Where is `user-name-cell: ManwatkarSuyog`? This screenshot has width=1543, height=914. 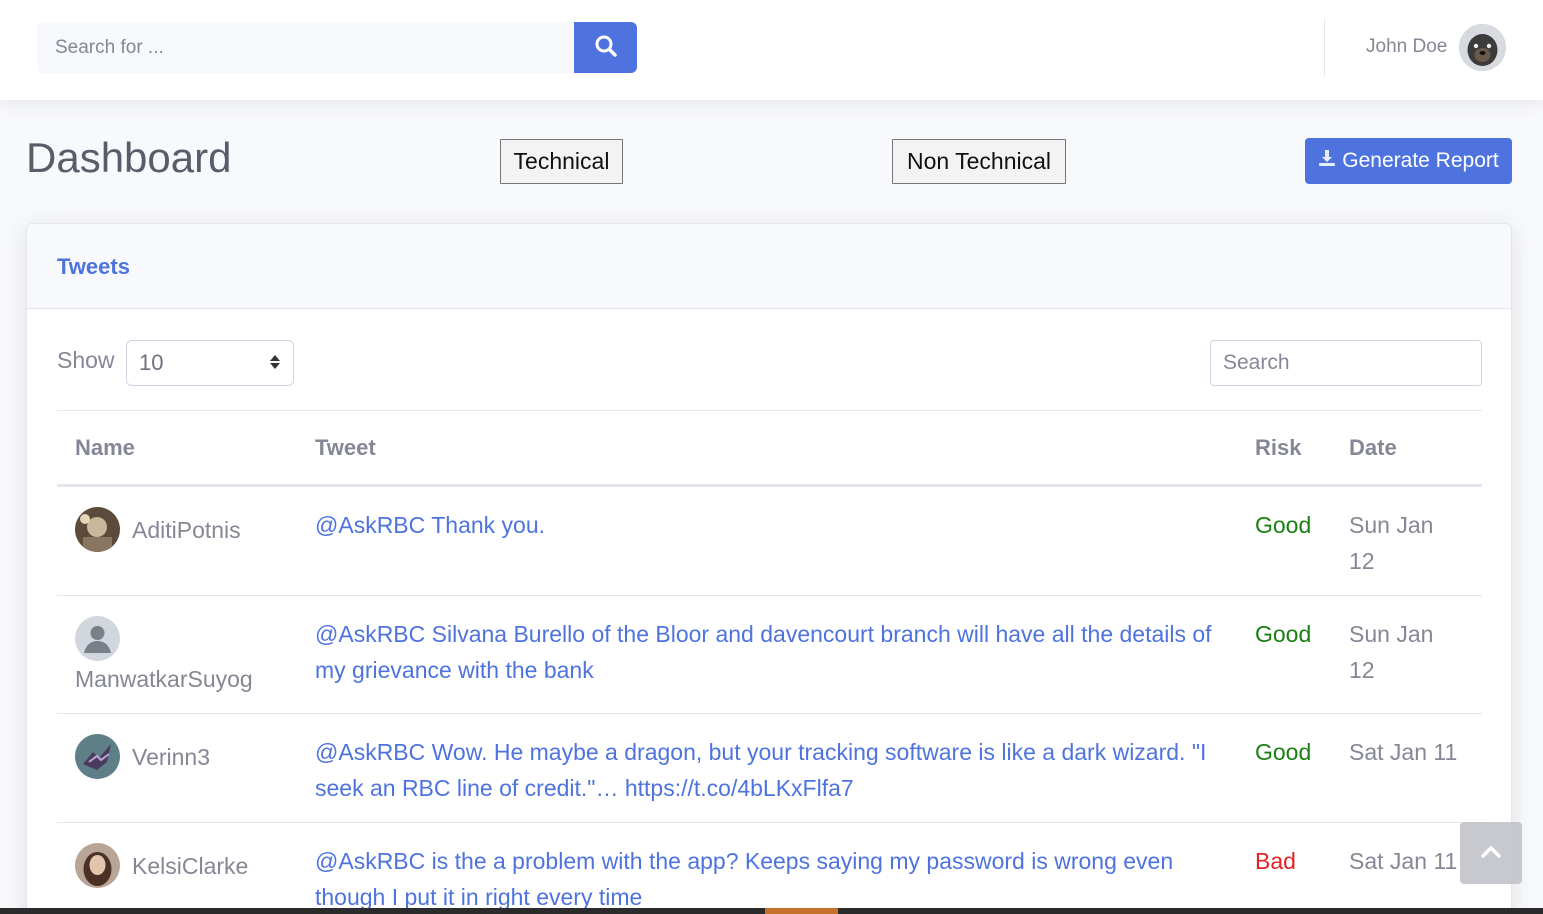
user-name-cell: ManwatkarSuyog is located at coordinates (164, 679).